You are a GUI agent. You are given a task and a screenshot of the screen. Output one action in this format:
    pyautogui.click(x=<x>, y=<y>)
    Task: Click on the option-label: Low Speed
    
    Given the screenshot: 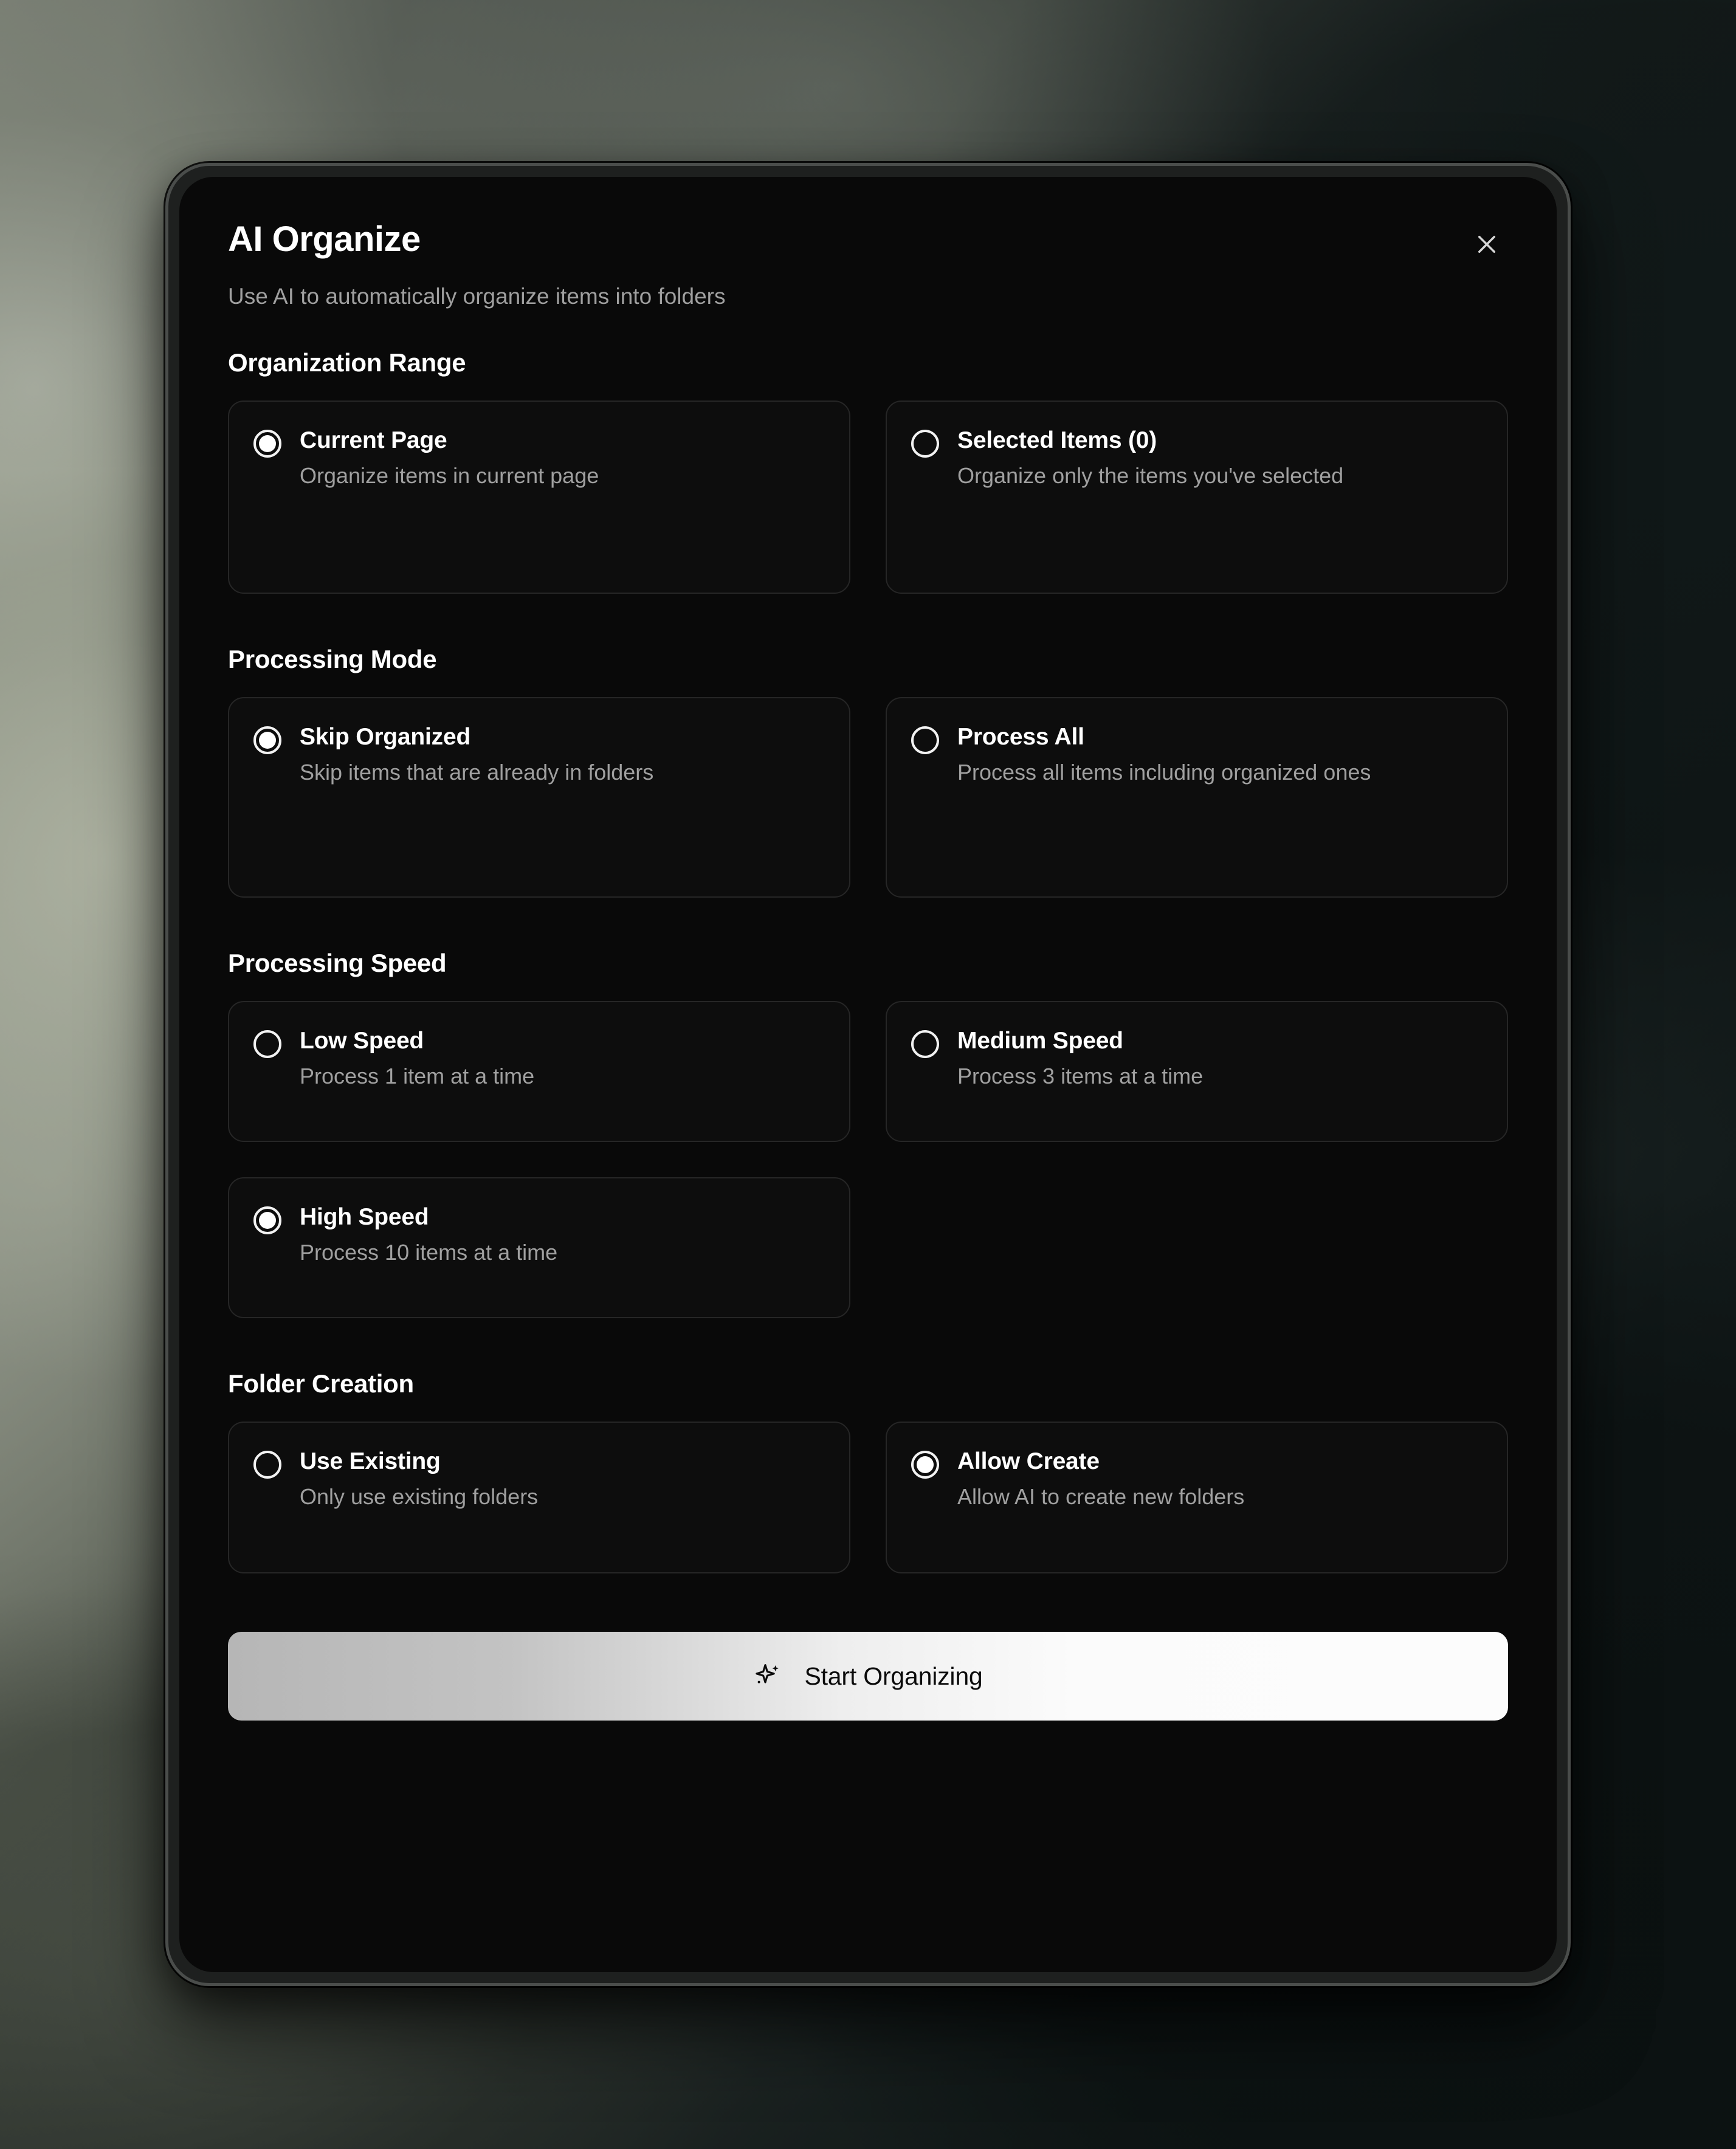 What is the action you would take?
    pyautogui.click(x=362, y=1041)
    